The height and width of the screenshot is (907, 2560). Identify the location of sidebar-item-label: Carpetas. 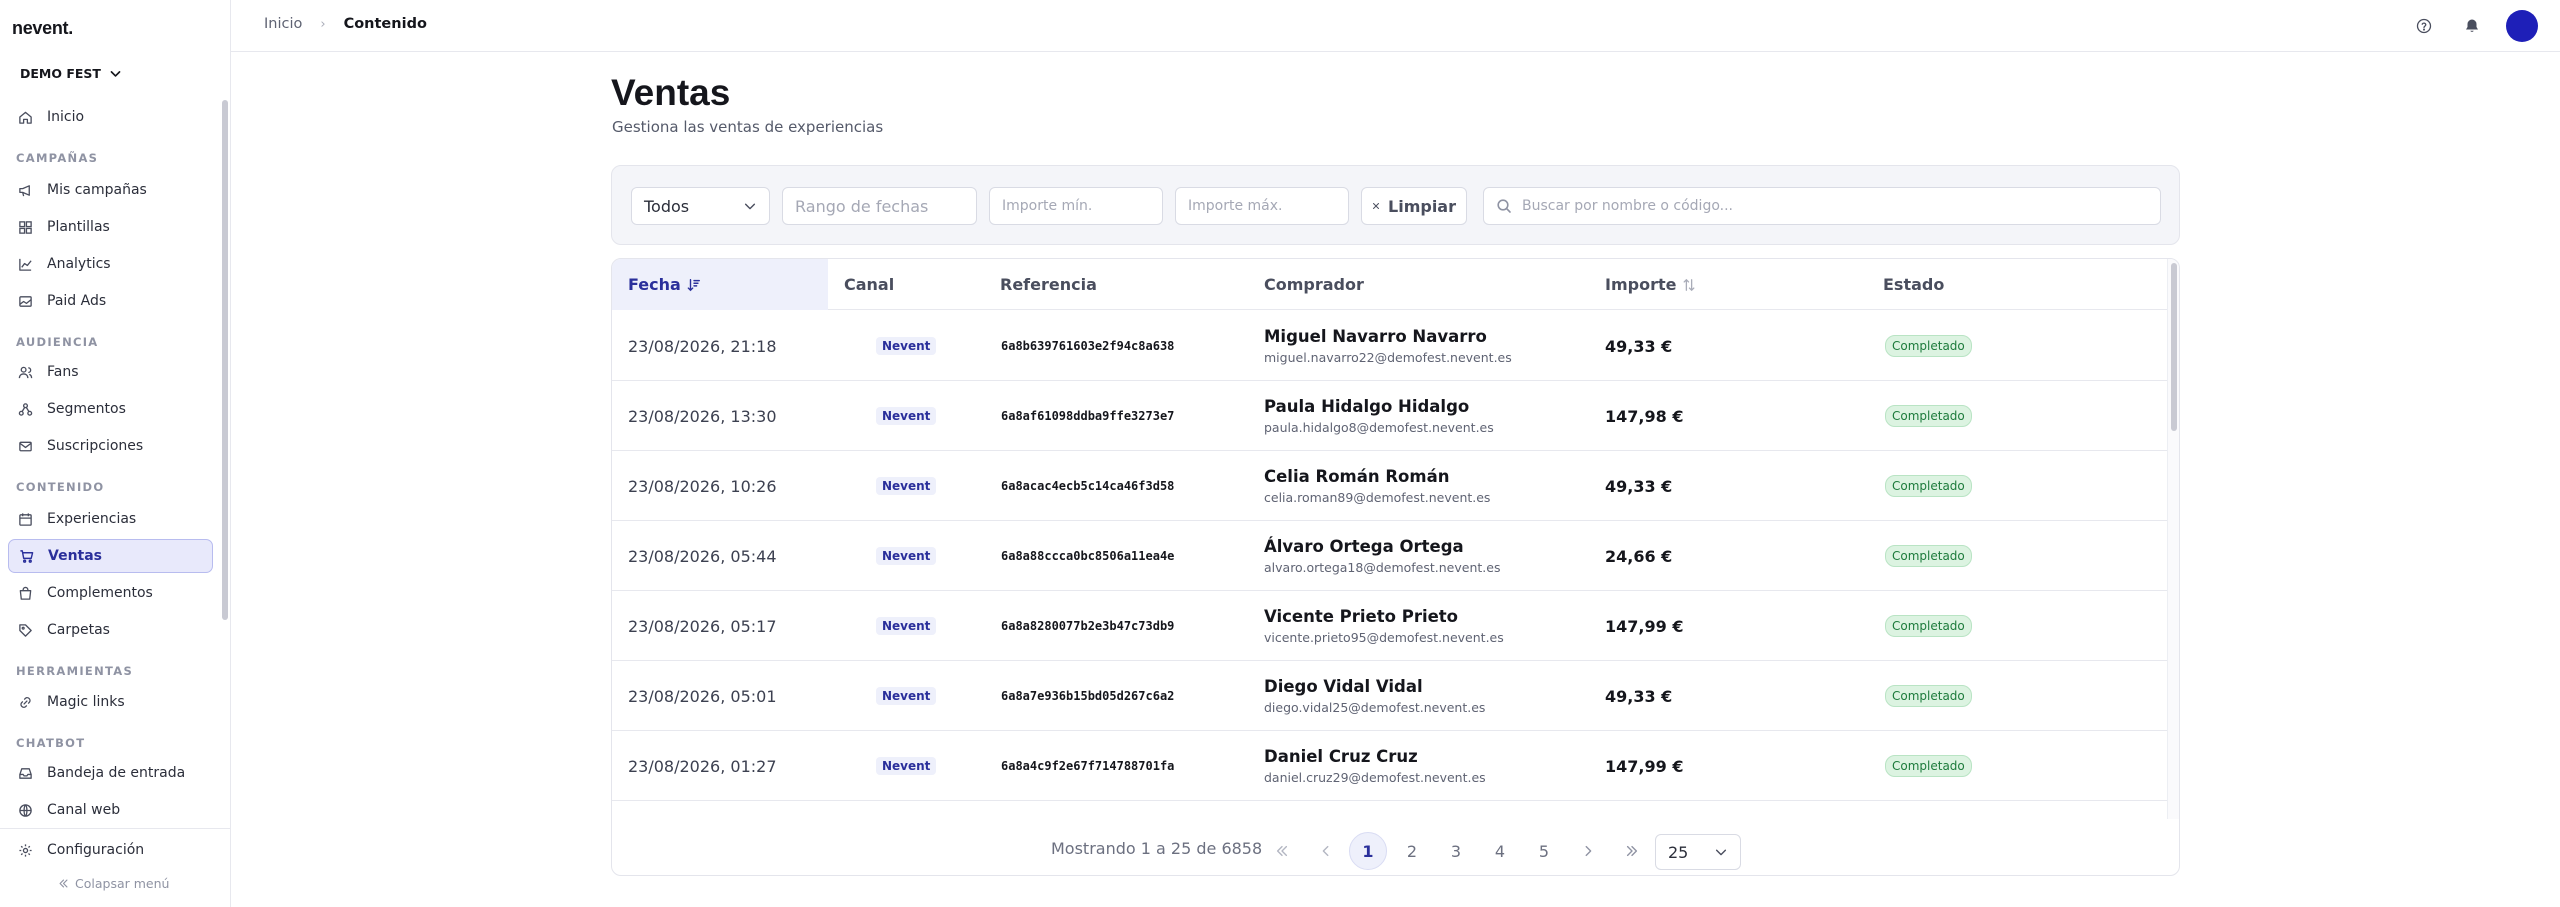
(78, 630).